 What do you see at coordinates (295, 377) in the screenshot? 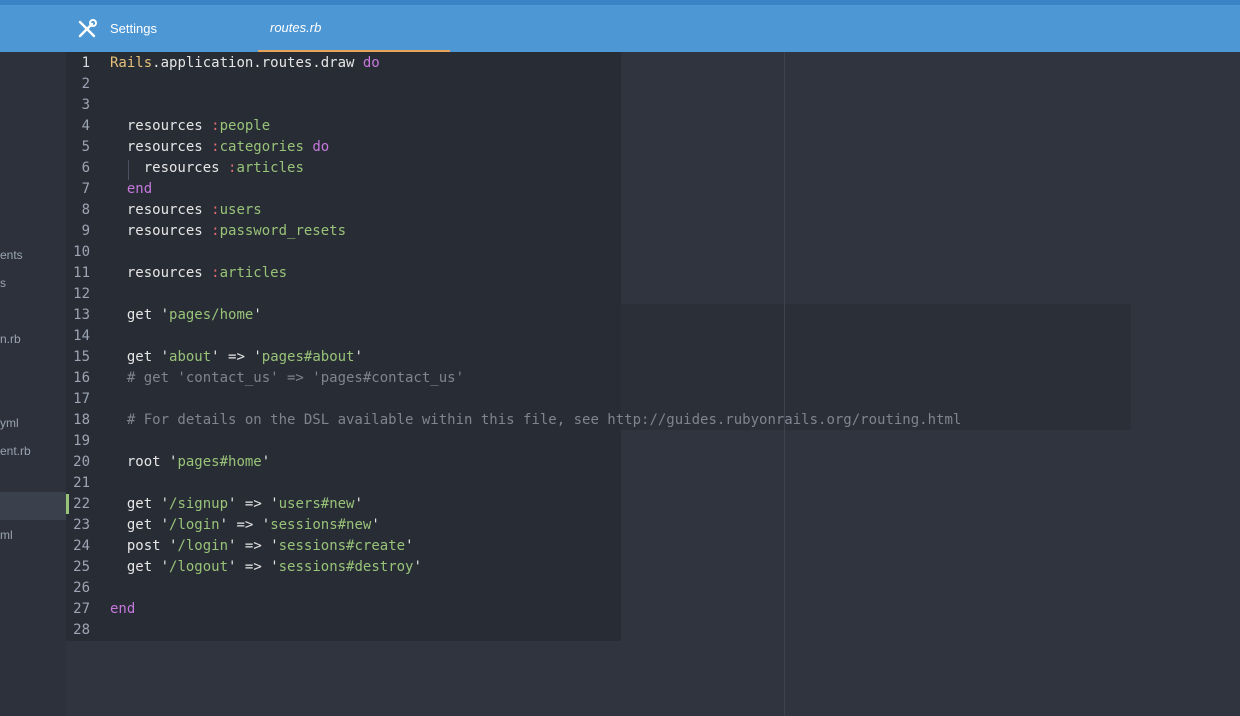
I see `code-text: # get 'contact_us' => 'pages#contact_us'` at bounding box center [295, 377].